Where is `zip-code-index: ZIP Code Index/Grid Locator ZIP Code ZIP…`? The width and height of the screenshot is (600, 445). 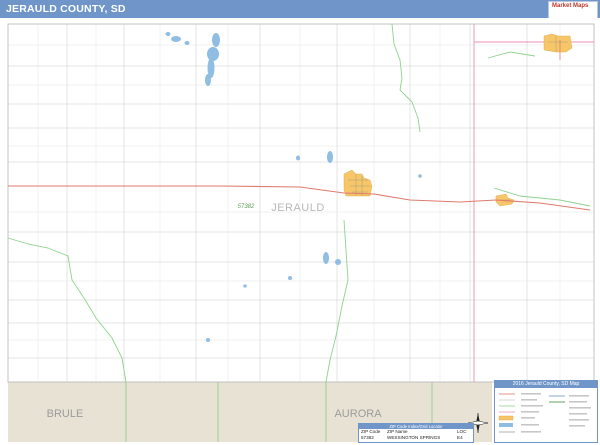 zip-code-index: ZIP Code Index/Grid Locator ZIP Code ZIP… is located at coordinates (416, 433).